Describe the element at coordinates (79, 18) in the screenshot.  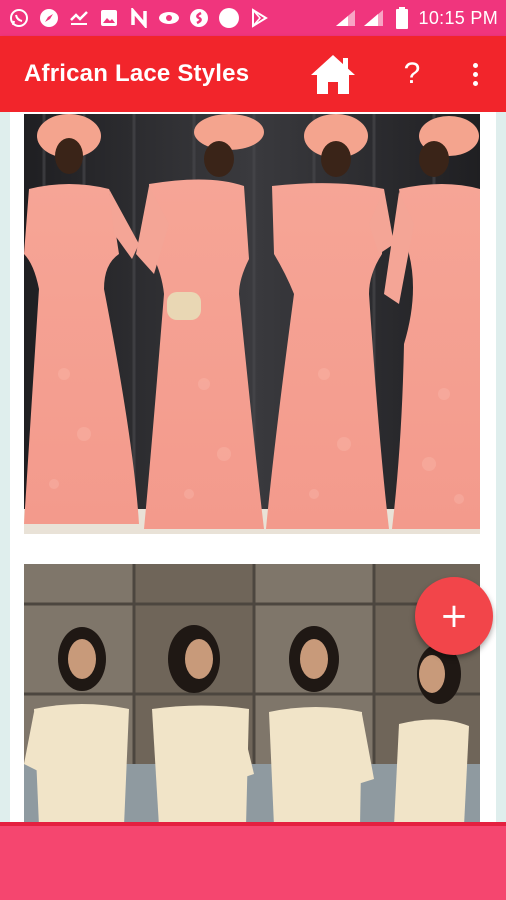
I see `voicemail-icon` at that location.